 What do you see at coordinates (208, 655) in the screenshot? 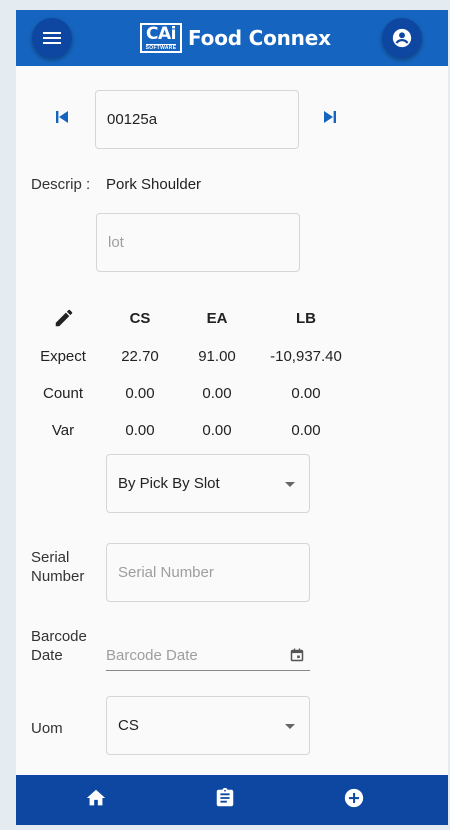
I see `barcode-date-input: Barcode Date` at bounding box center [208, 655].